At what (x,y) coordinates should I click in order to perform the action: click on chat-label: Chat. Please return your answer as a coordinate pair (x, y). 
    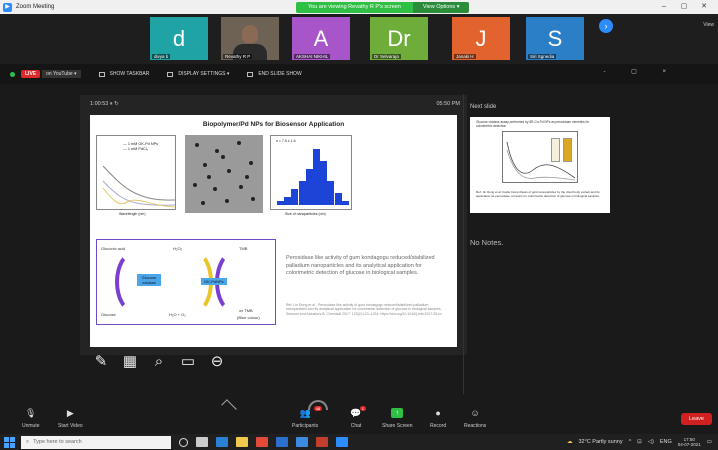
    Looking at the image, I should click on (356, 426).